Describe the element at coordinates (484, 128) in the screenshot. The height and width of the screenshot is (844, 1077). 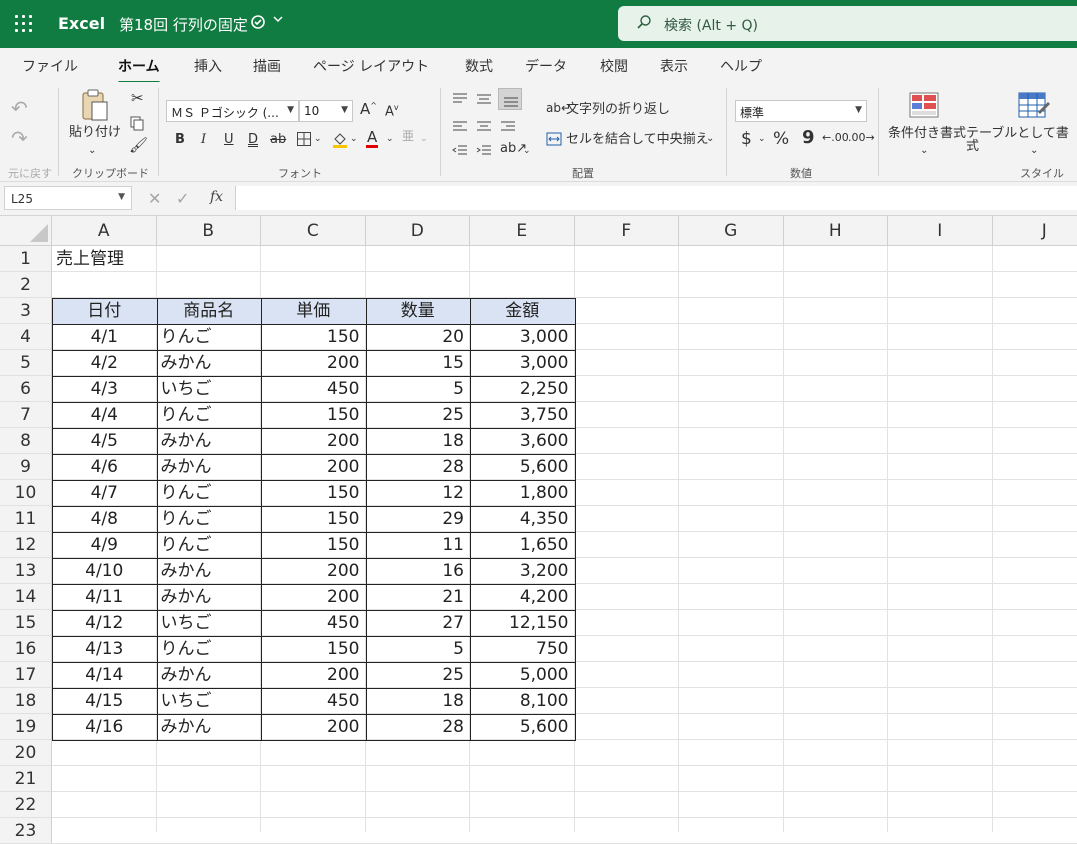
I see `align-center-icon` at that location.